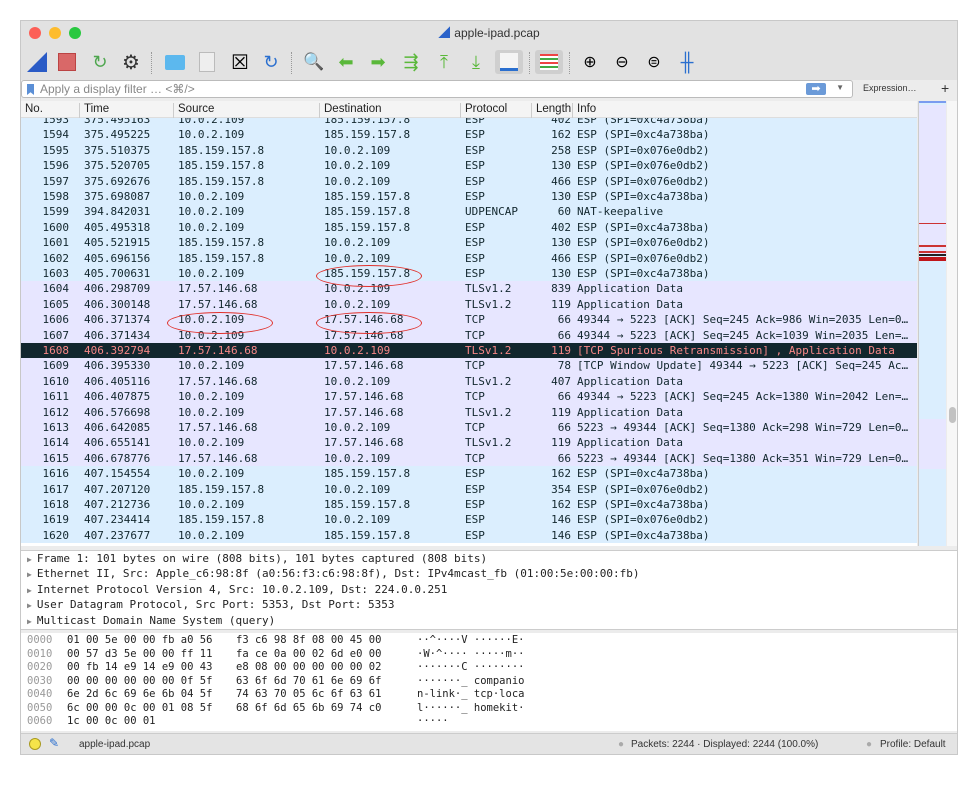 This screenshot has height=786, width=978. What do you see at coordinates (622, 62) in the screenshot?
I see `zoom-out-icon: ⊖` at bounding box center [622, 62].